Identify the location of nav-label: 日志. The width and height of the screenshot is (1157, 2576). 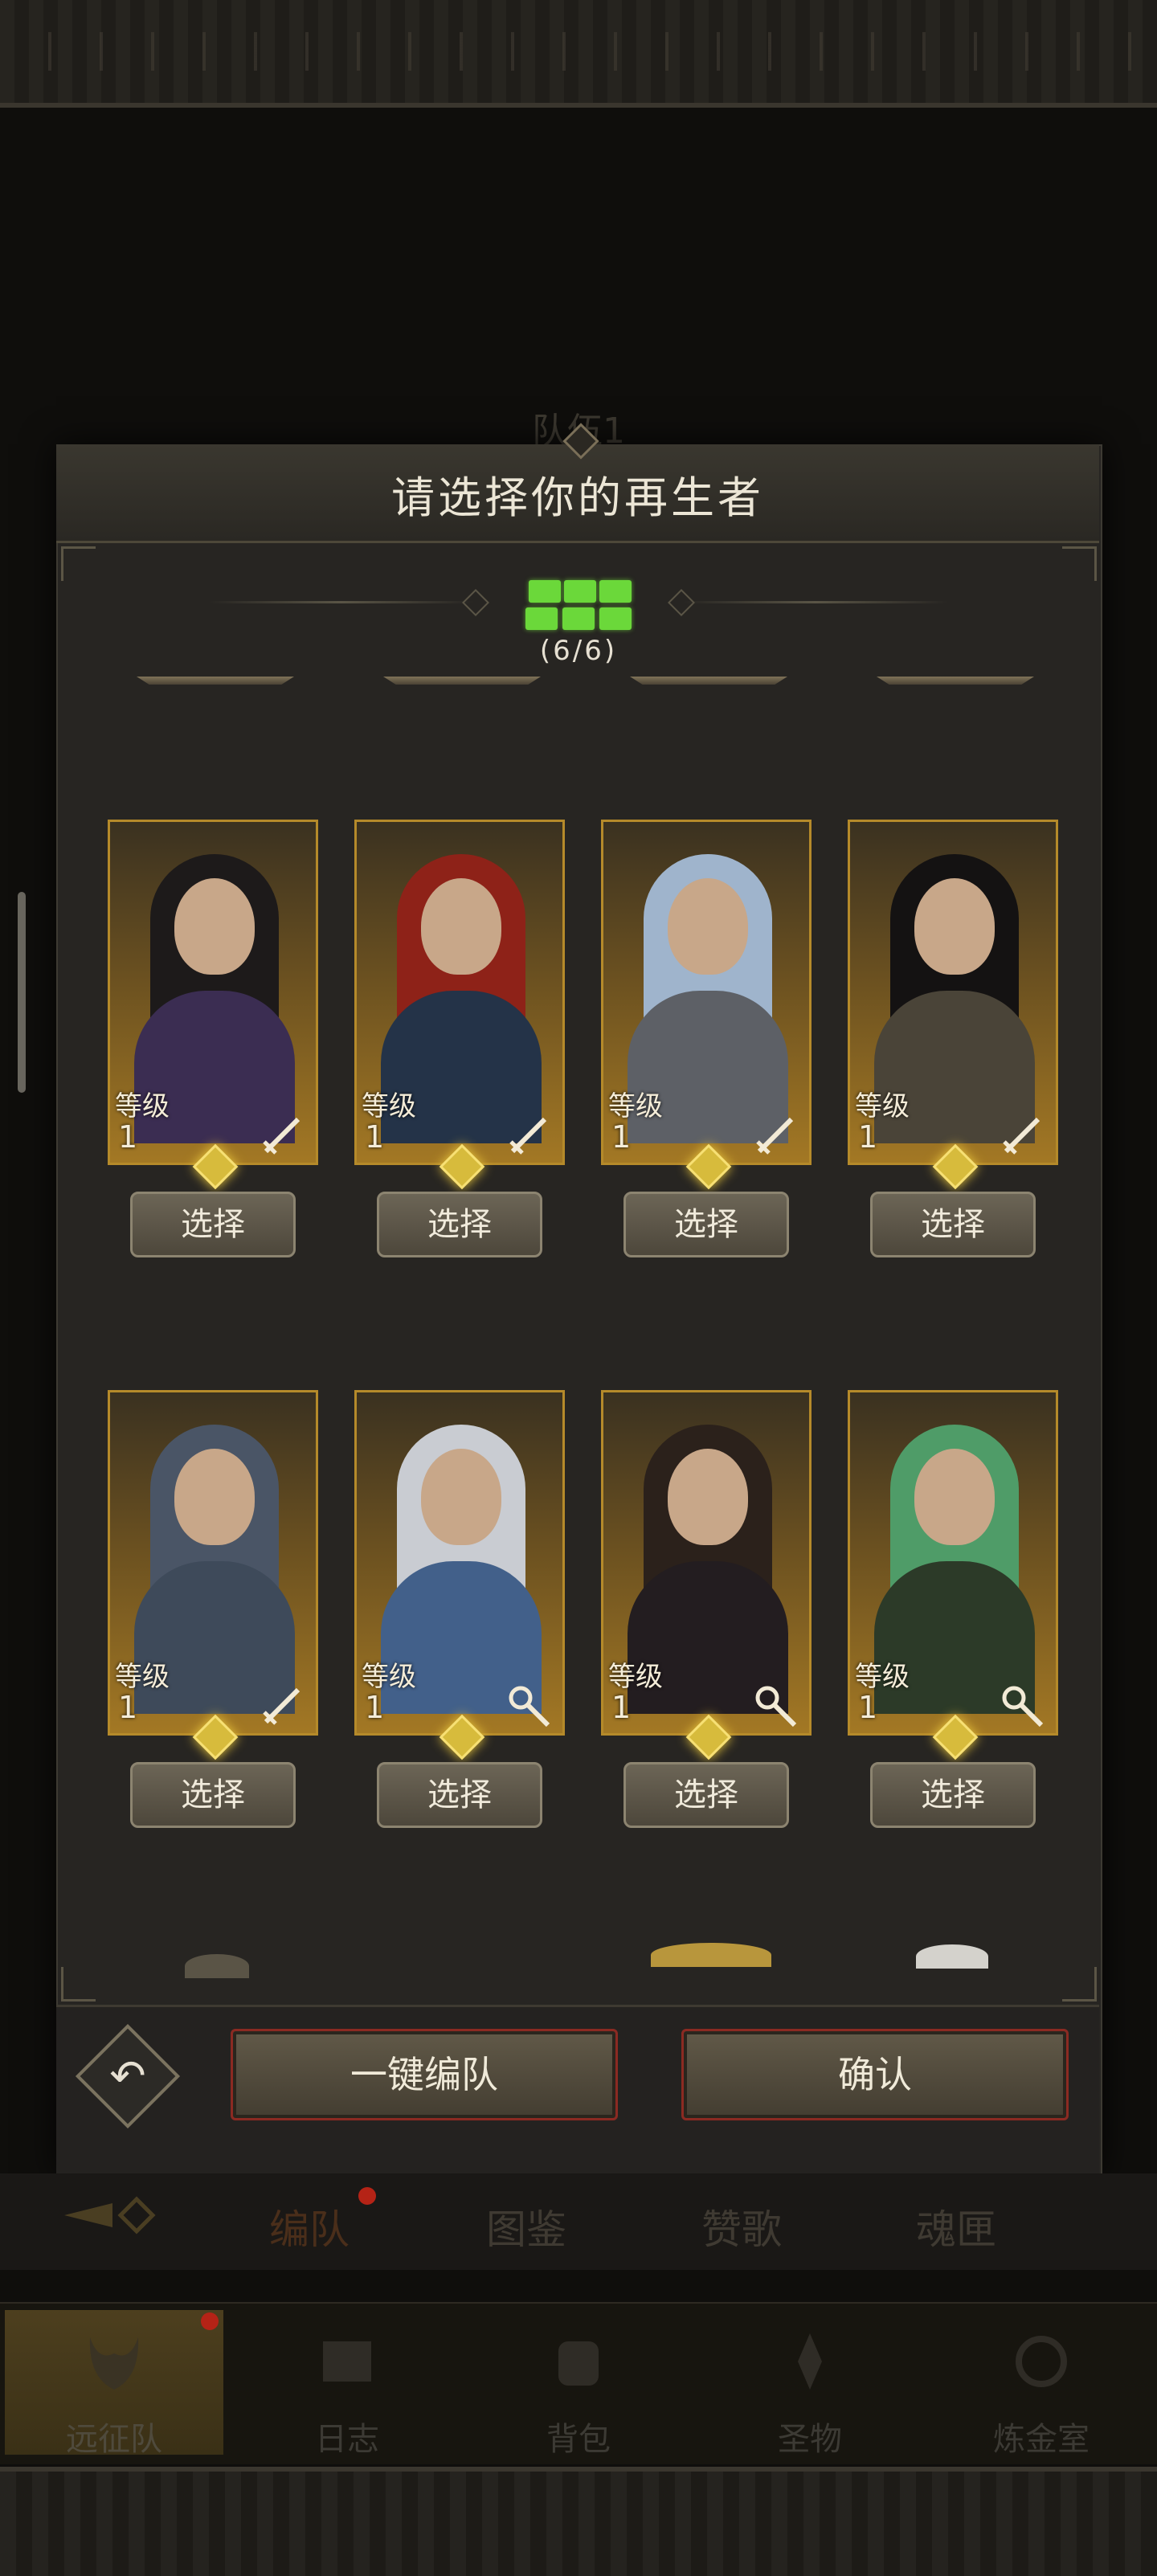
(347, 2439).